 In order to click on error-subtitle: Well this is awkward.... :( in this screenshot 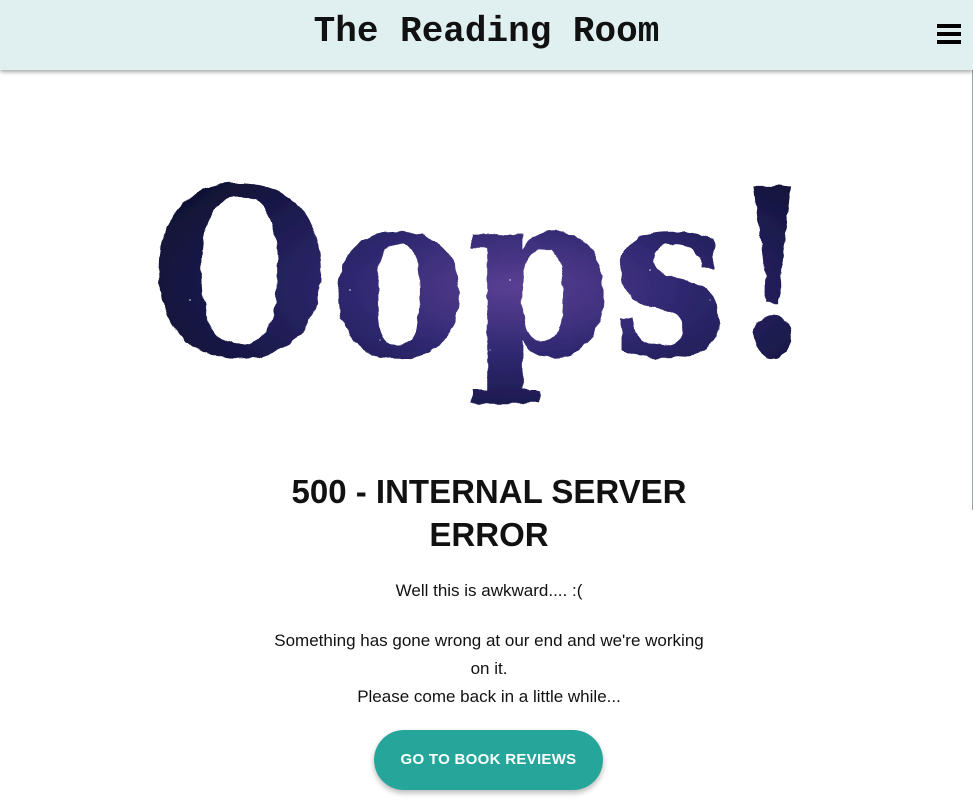, I will do `click(489, 590)`.